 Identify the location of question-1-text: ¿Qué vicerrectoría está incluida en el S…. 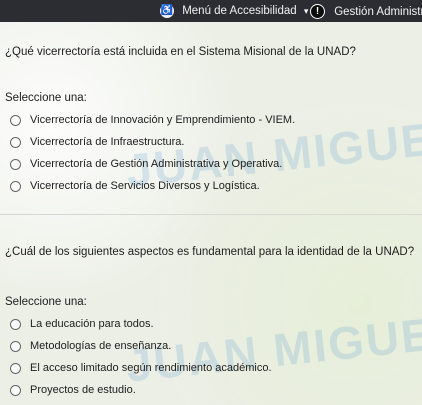
(180, 52).